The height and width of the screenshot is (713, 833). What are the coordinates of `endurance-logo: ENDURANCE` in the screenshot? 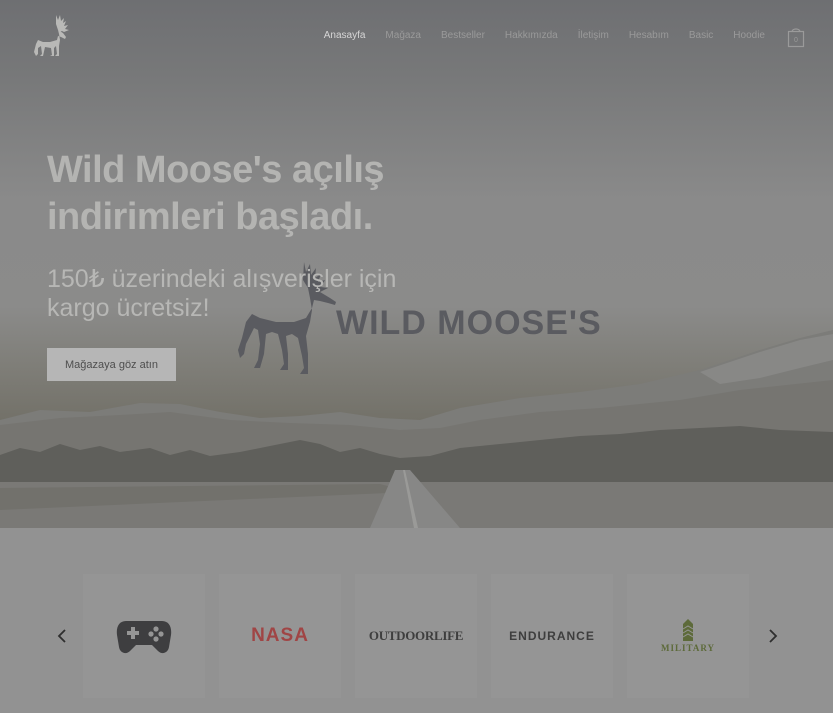 It's located at (552, 636).